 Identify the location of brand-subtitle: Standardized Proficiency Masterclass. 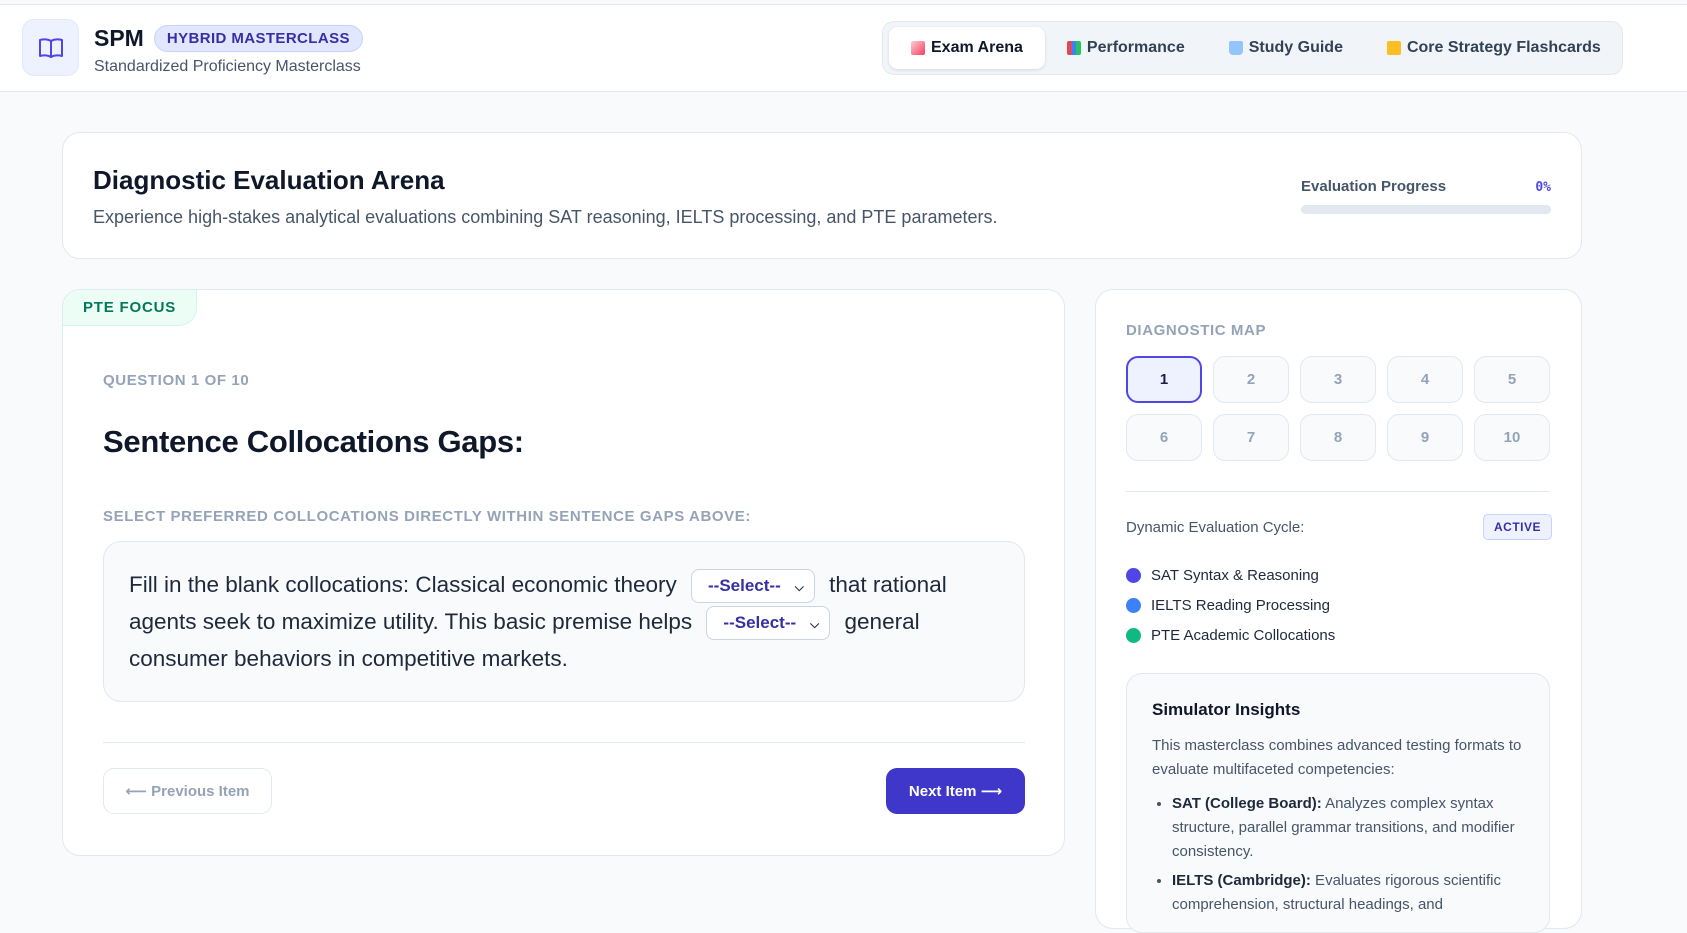
(227, 66).